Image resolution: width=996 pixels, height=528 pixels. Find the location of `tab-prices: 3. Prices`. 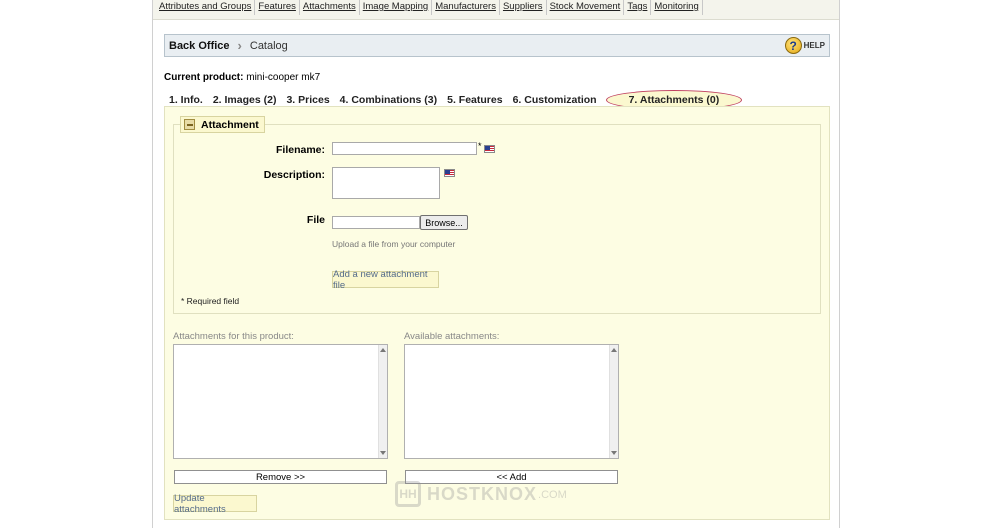

tab-prices: 3. Prices is located at coordinates (307, 100).